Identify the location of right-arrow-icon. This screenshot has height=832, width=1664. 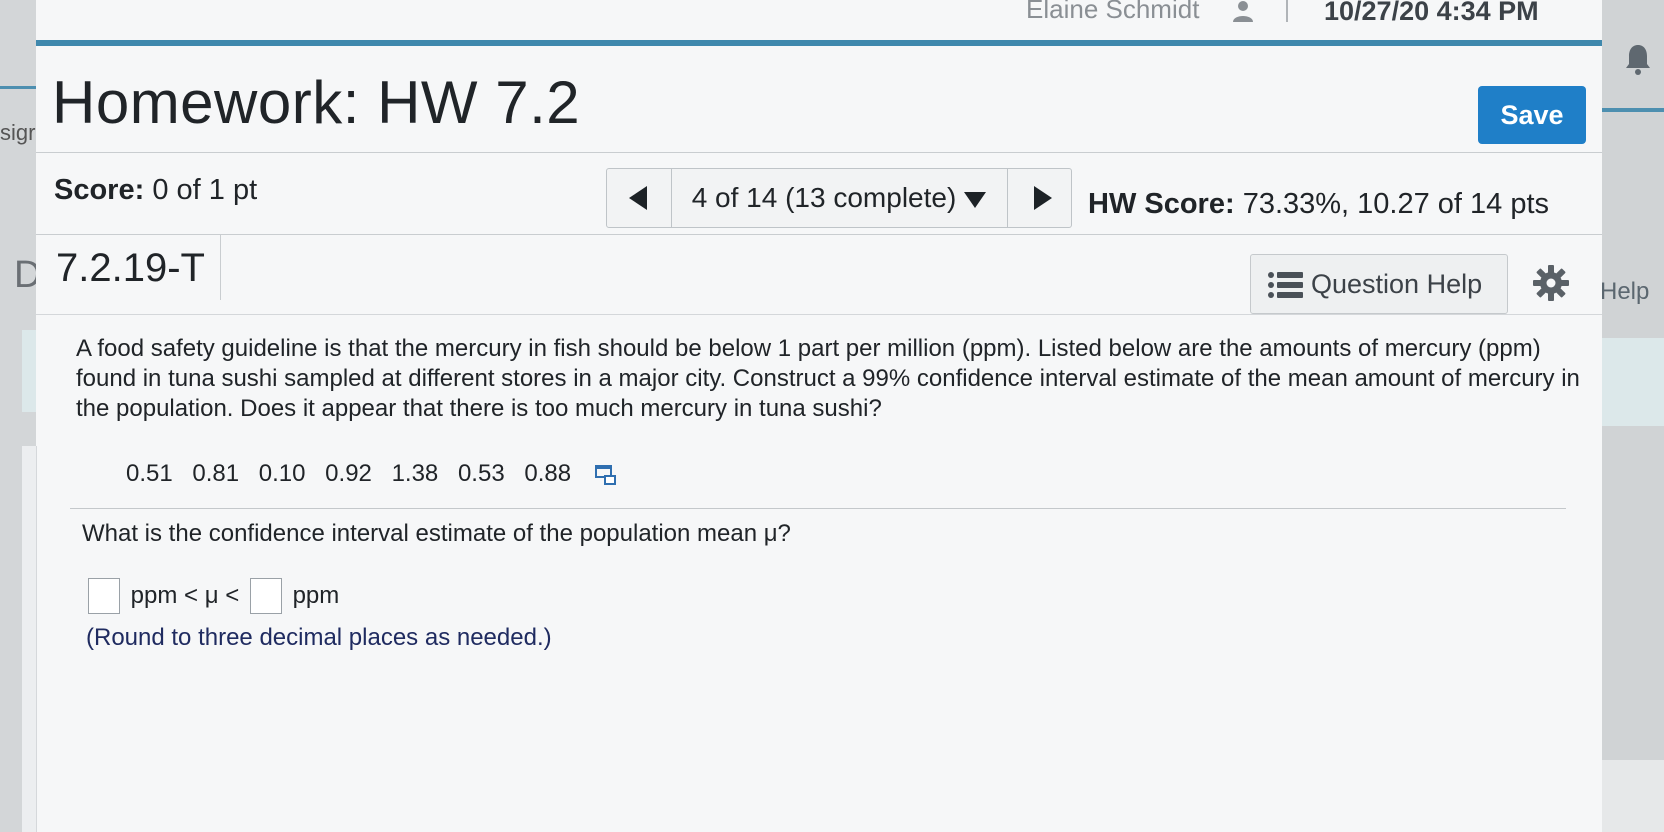
(1043, 198).